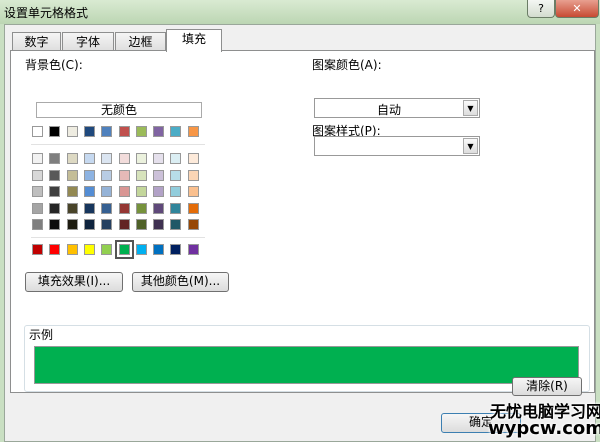 Image resolution: width=600 pixels, height=442 pixels. What do you see at coordinates (577, 9) in the screenshot?
I see `close-button: ✕` at bounding box center [577, 9].